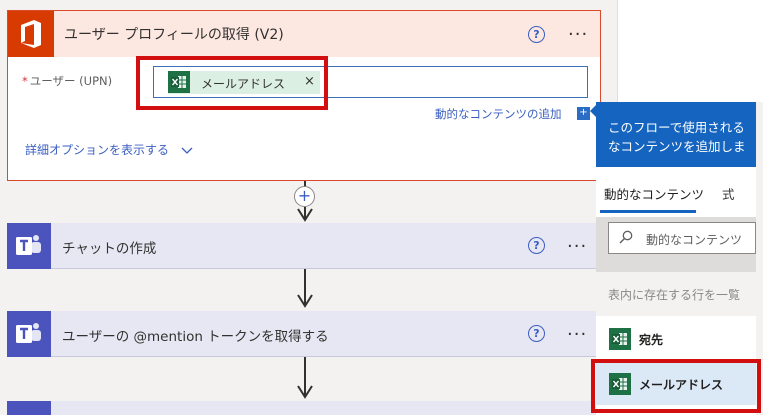 This screenshot has width=763, height=415. What do you see at coordinates (97, 150) in the screenshot?
I see `advanced-options-label: 詳細オプションを表示する` at bounding box center [97, 150].